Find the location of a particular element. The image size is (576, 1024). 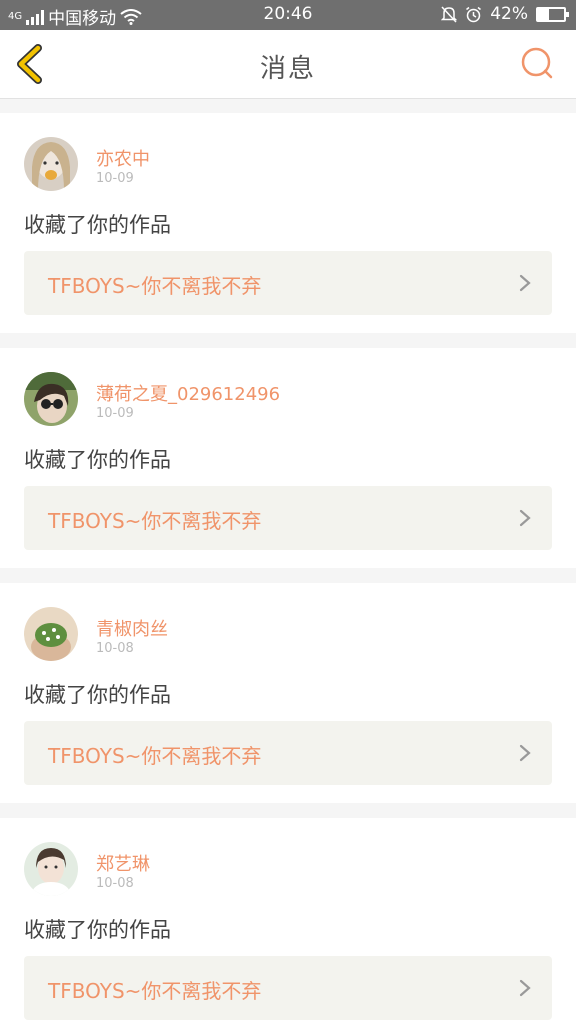

status-right: 42% is located at coordinates (505, 14).